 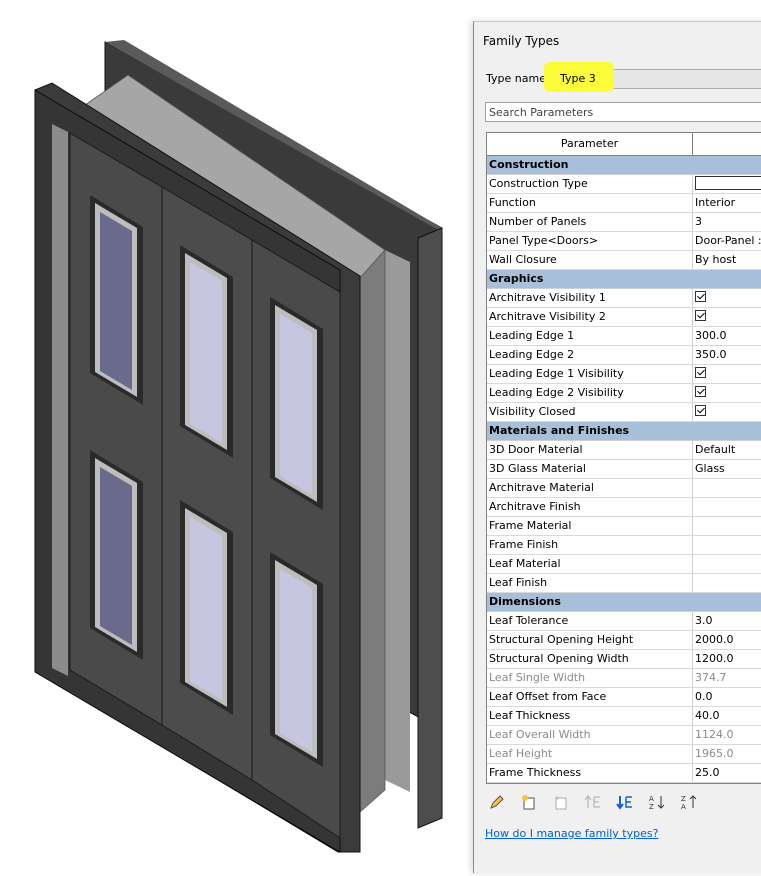 I want to click on parameter-row: Frame Finish, so click(x=624, y=545).